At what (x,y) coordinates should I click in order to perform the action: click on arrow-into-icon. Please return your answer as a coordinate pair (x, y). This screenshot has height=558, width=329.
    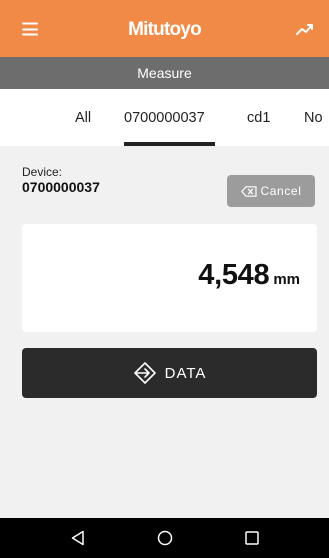
    Looking at the image, I should click on (144, 373).